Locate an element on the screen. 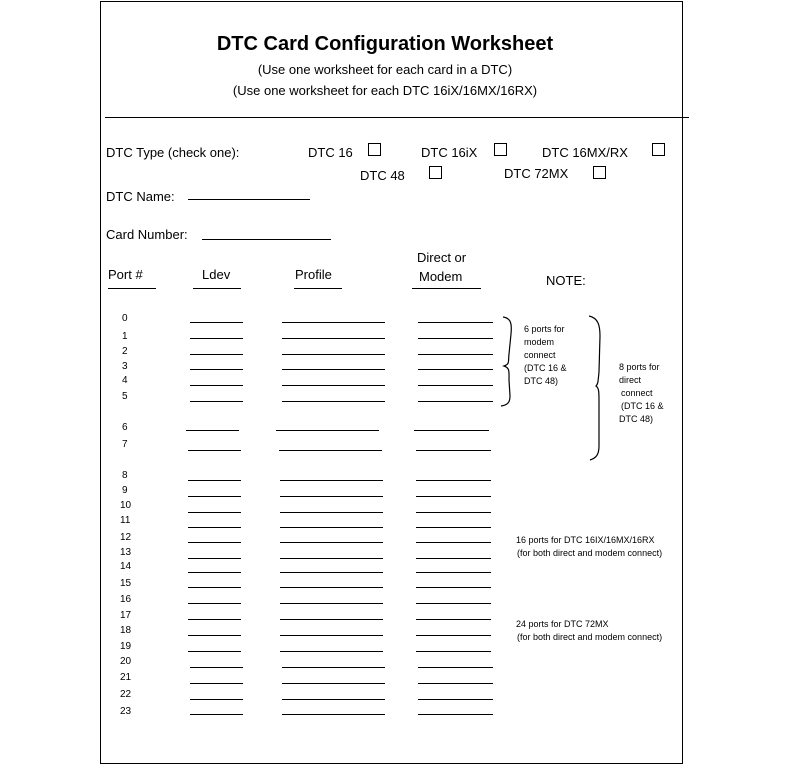 The image size is (789, 767). brace-direct-group is located at coordinates (594, 388).